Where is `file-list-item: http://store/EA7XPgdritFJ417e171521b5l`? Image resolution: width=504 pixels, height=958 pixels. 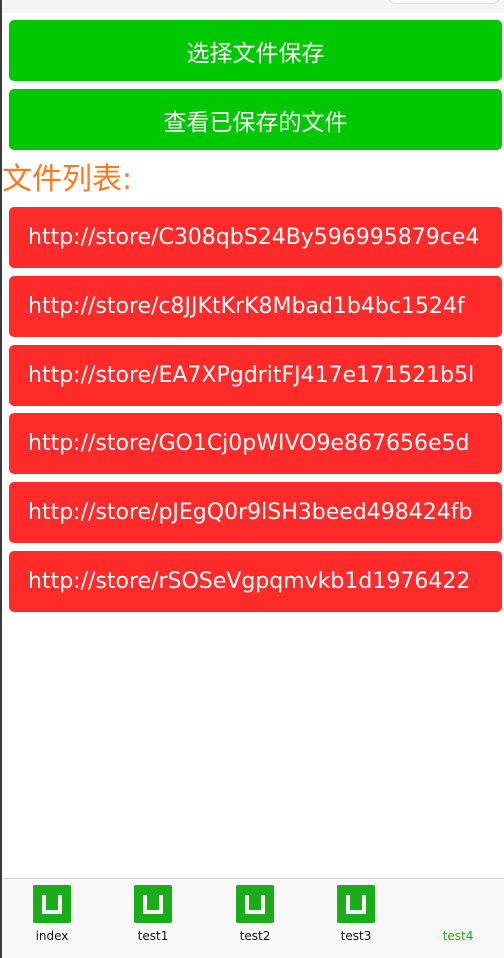 file-list-item: http://store/EA7XPgdritFJ417e171521b5l is located at coordinates (255, 375).